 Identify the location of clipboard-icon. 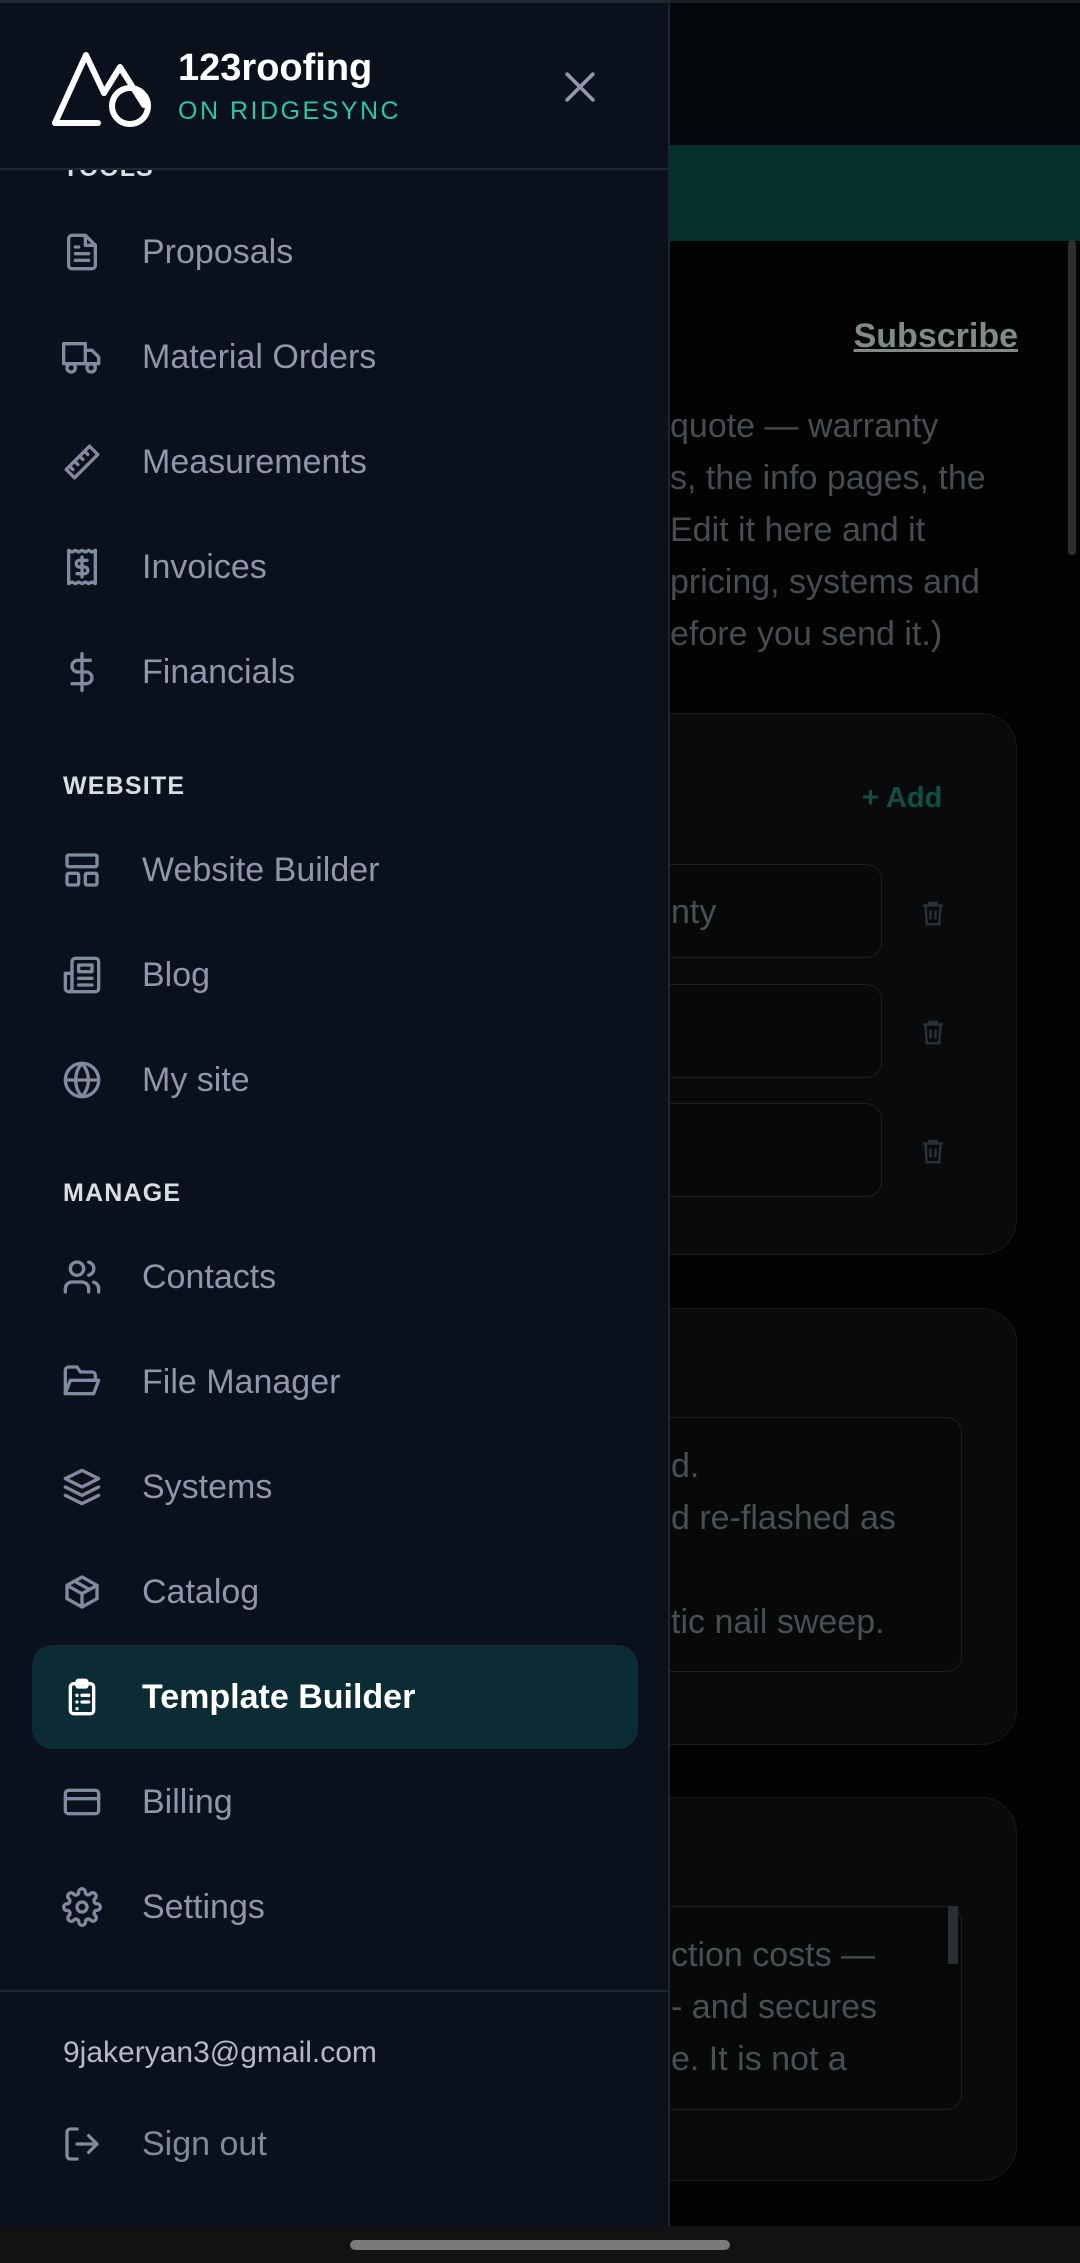
(82, 1697).